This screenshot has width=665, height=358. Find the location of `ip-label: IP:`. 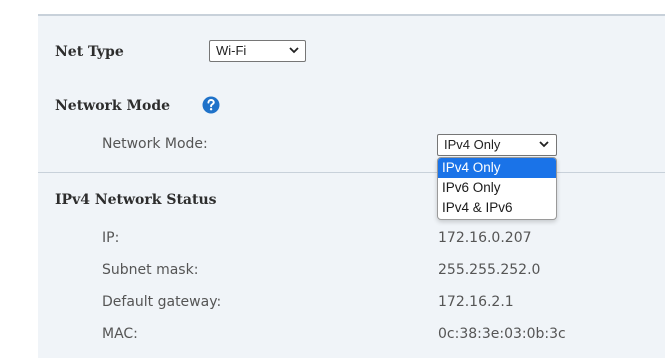

ip-label: IP: is located at coordinates (111, 238).